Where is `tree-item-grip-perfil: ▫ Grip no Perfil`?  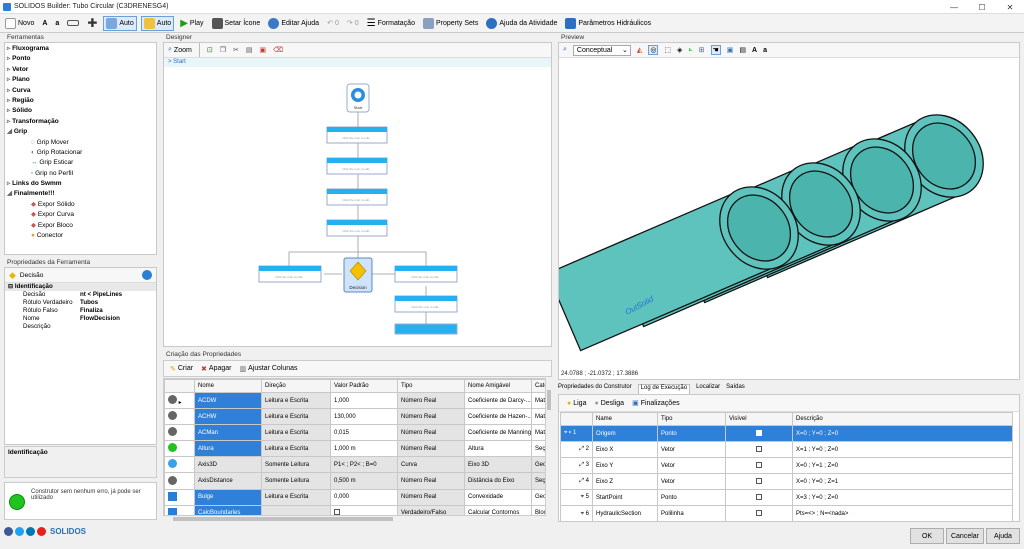 tree-item-grip-perfil: ▫ Grip no Perfil is located at coordinates (80, 174).